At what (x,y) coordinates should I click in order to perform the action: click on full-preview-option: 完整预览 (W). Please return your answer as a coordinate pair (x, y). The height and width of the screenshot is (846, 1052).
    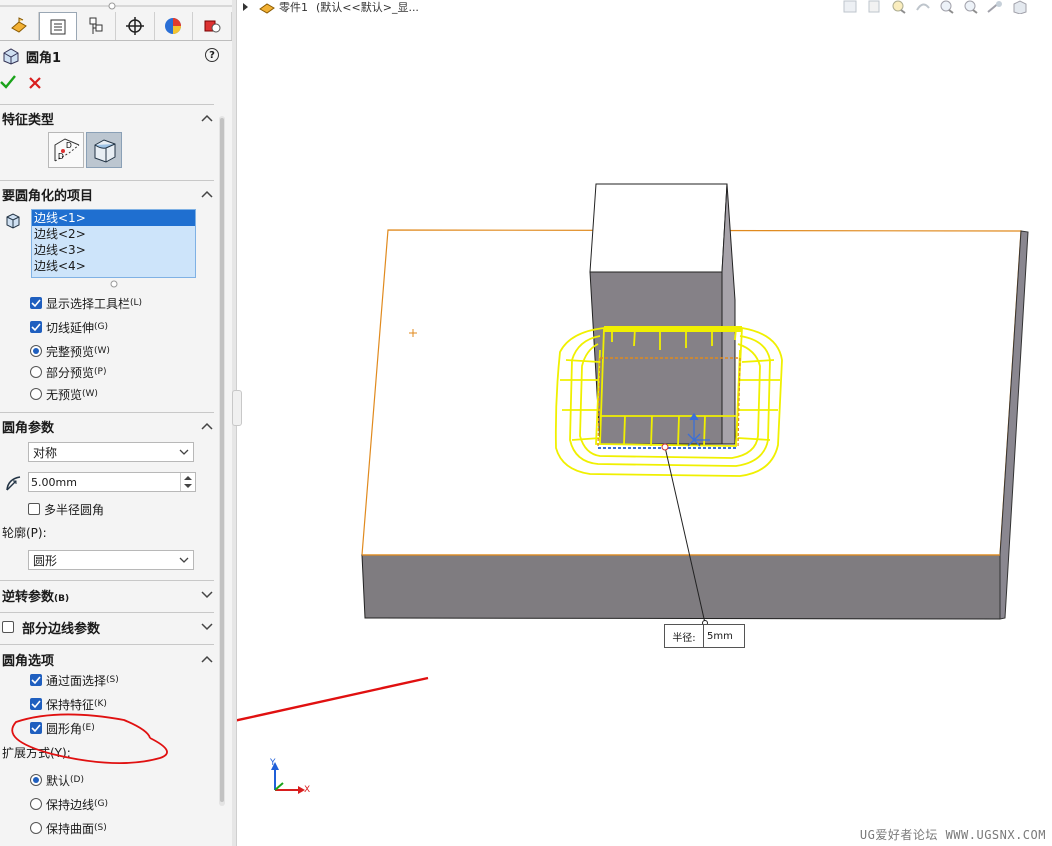
    Looking at the image, I should click on (70, 351).